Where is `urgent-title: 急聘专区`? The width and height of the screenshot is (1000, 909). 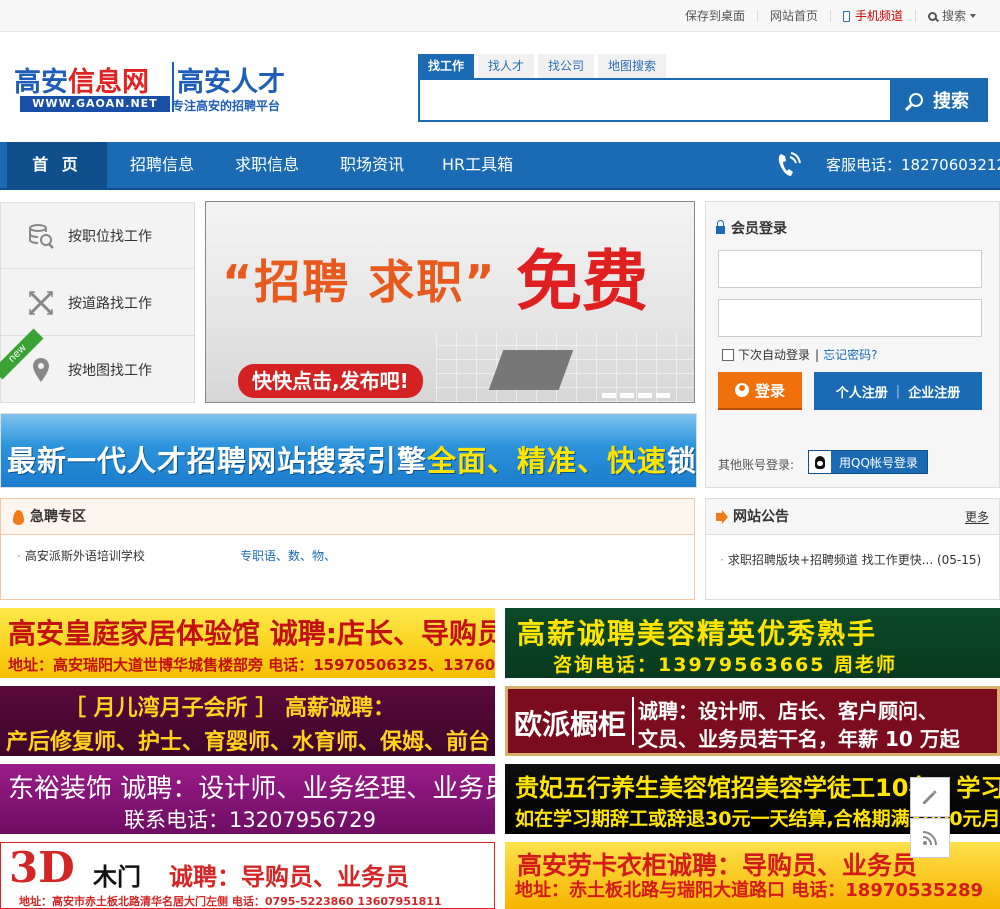 urgent-title: 急聘专区 is located at coordinates (58, 517).